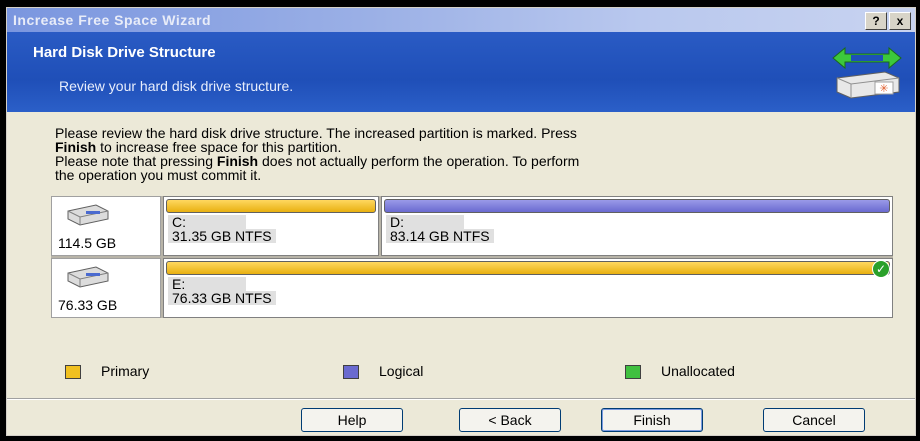 The width and height of the screenshot is (920, 441). I want to click on partition-e: ✓ E: 76.33 GB NTFS, so click(528, 288).